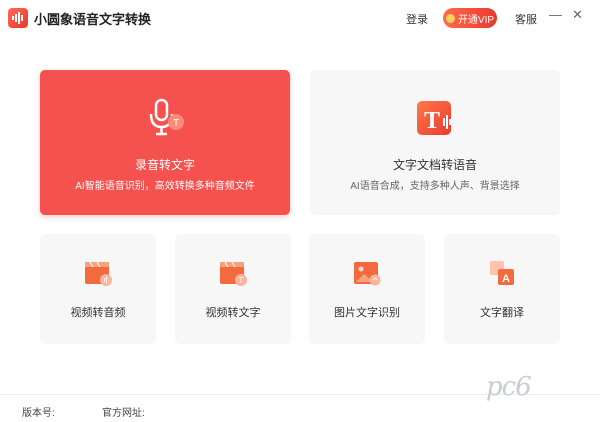 This screenshot has height=422, width=600. Describe the element at coordinates (434, 165) in the screenshot. I see `card-title: 文字文档转语音` at that location.